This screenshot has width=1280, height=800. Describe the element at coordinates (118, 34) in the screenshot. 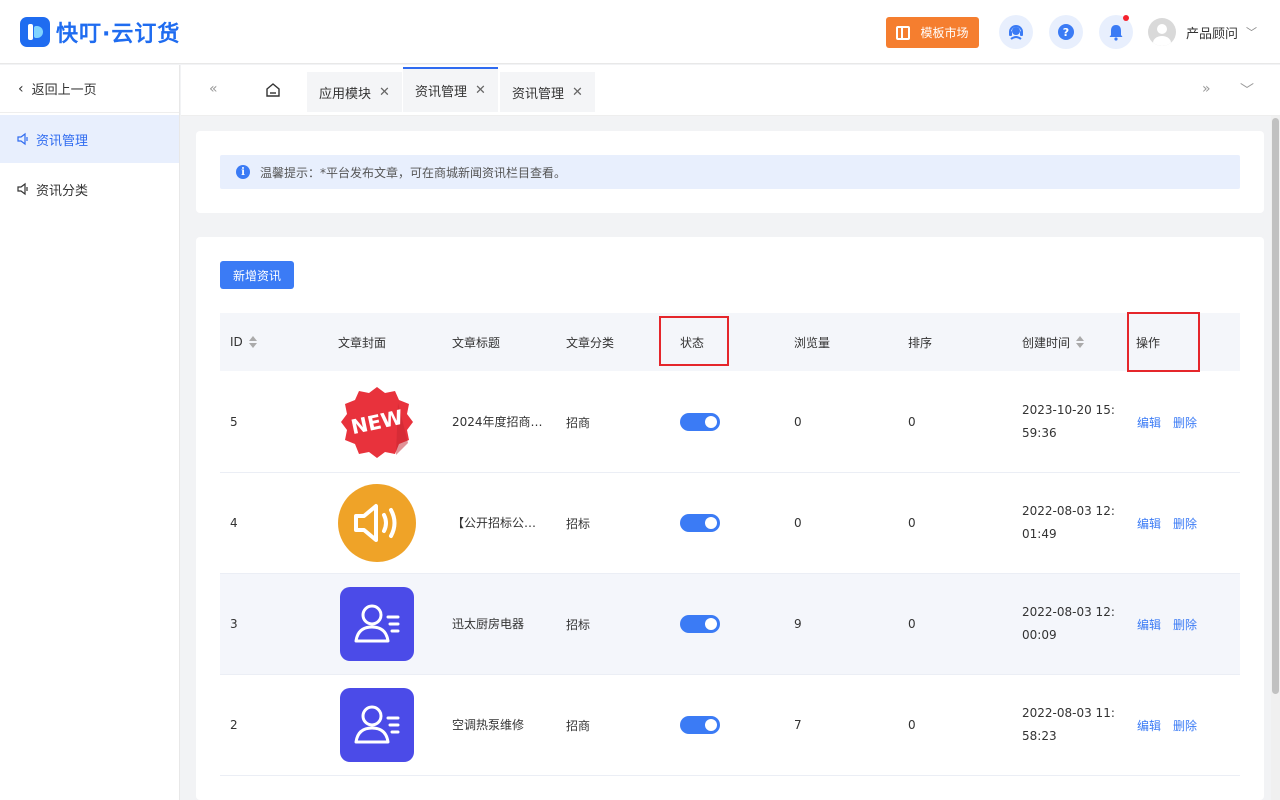

I see `logo-text: 快叮·云订货` at that location.